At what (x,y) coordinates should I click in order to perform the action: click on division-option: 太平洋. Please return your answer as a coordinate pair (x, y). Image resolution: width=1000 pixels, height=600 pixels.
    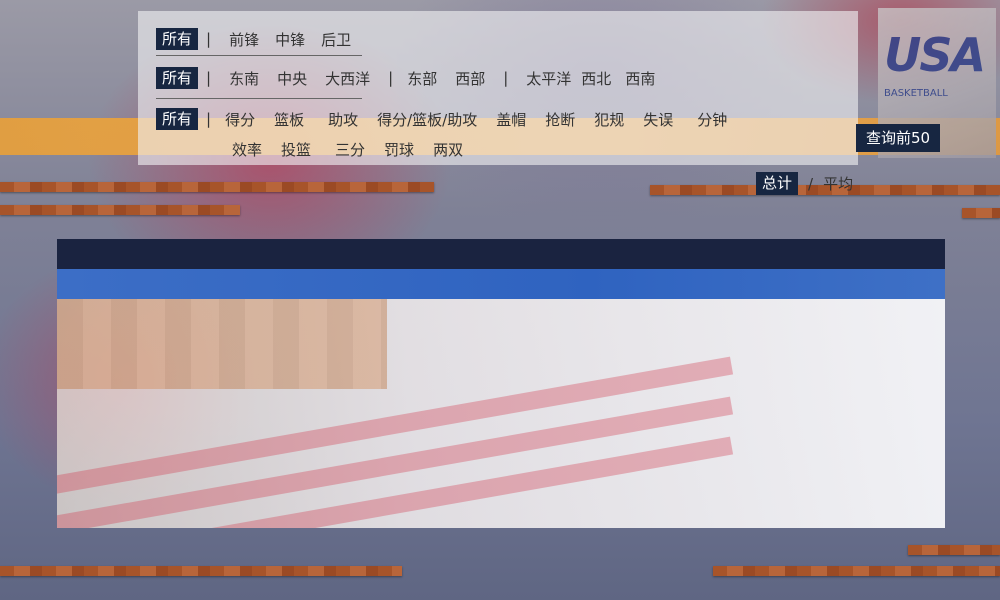
    Looking at the image, I should click on (548, 78).